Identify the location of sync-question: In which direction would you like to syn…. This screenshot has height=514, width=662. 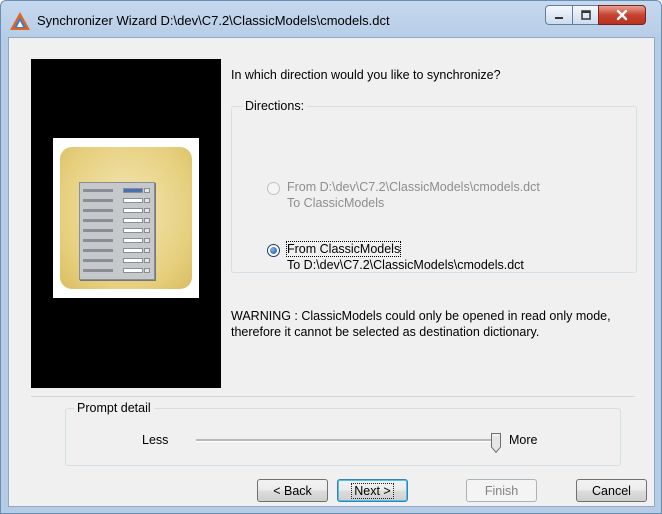
(366, 75).